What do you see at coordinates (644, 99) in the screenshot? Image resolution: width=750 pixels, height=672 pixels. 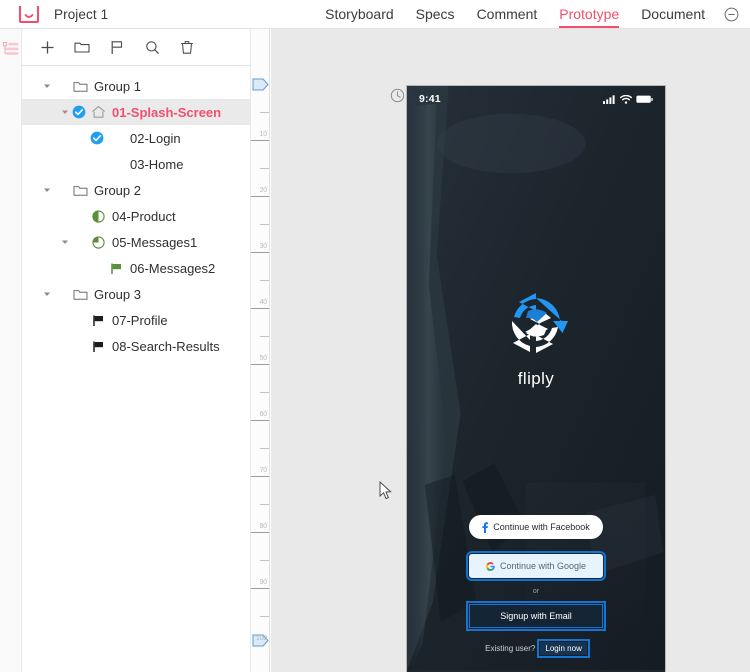 I see `battery-icon` at bounding box center [644, 99].